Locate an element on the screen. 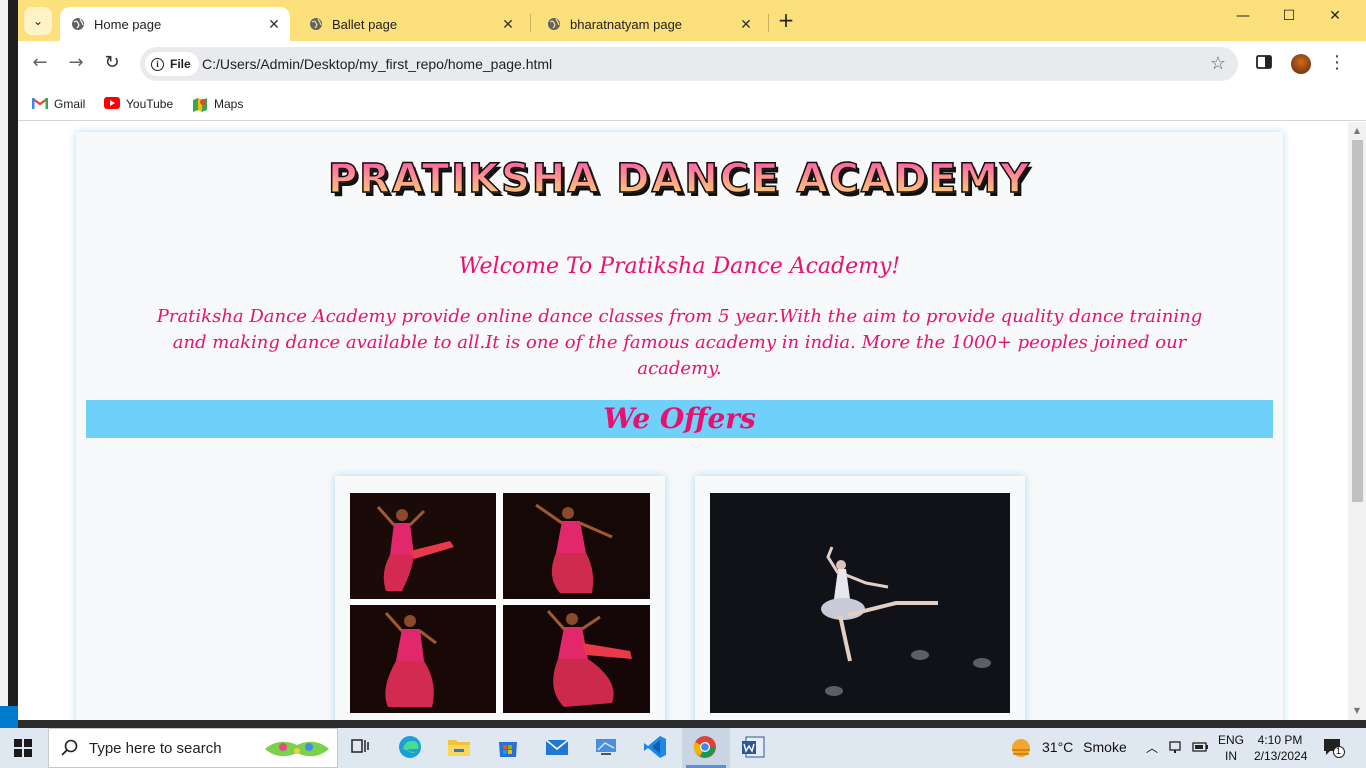  weather-temp: 31°C is located at coordinates (1058, 747).